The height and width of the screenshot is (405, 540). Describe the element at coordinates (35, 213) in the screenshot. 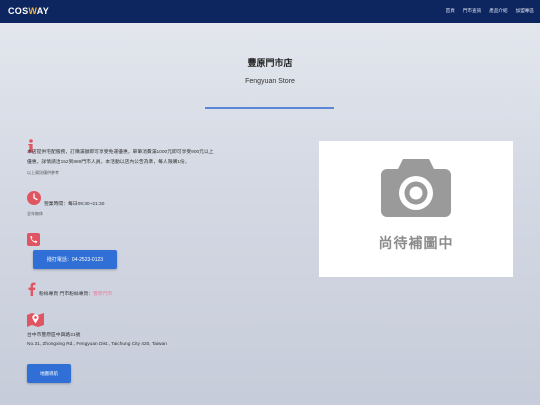

I see `business-hours-note: 全年無休` at that location.